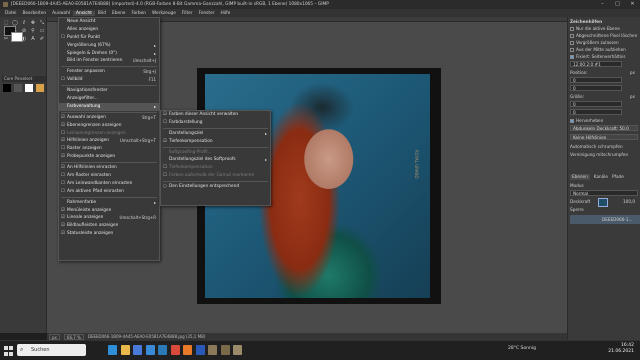 This screenshot has width=640, height=360. Describe the element at coordinates (604, 29) in the screenshot. I see `tool-option-checkbox: Nur die aktive Ebene` at that location.